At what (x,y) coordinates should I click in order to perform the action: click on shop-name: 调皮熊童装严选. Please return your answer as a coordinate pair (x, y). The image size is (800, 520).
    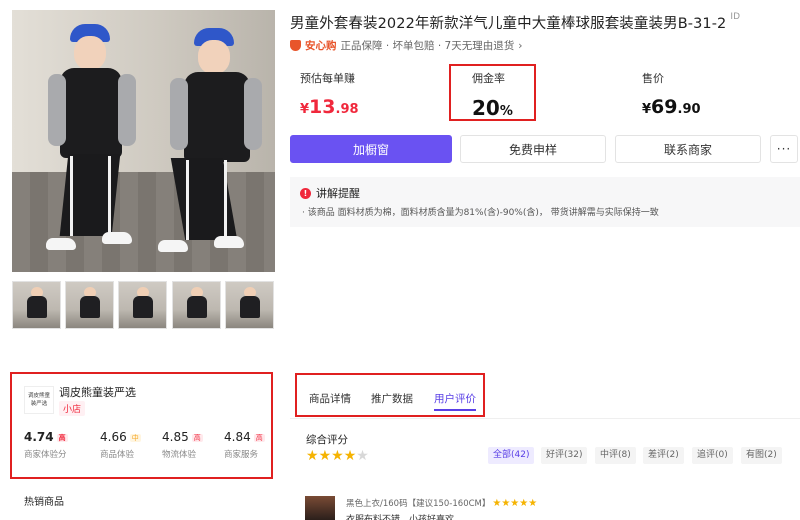
    Looking at the image, I should click on (97, 392).